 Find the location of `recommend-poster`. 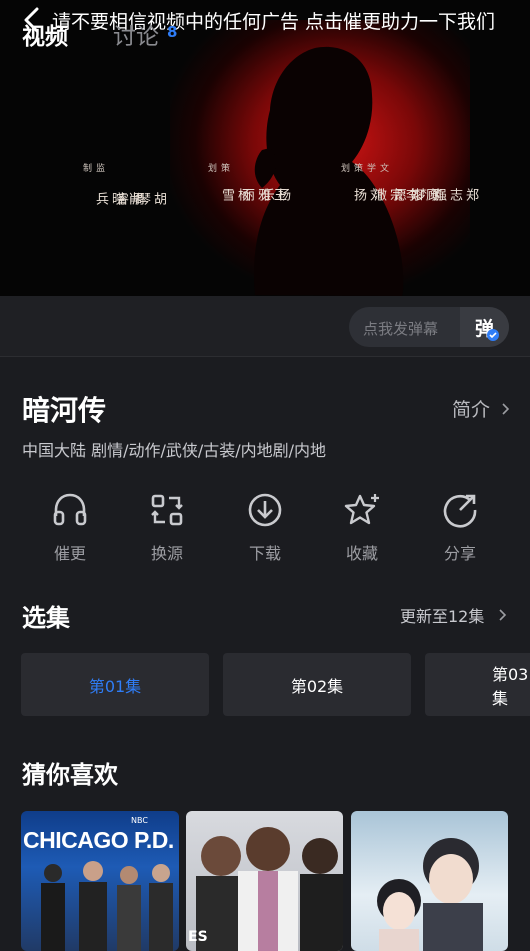

recommend-poster is located at coordinates (429, 881).